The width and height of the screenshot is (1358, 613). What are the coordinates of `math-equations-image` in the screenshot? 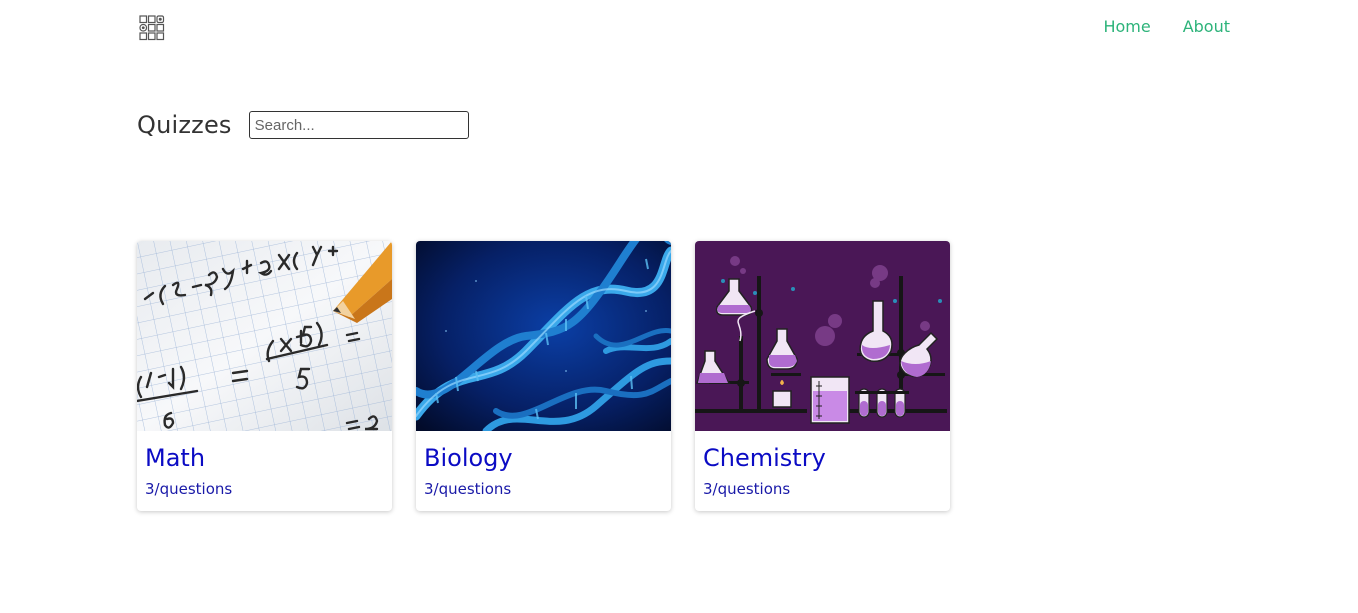 It's located at (264, 336).